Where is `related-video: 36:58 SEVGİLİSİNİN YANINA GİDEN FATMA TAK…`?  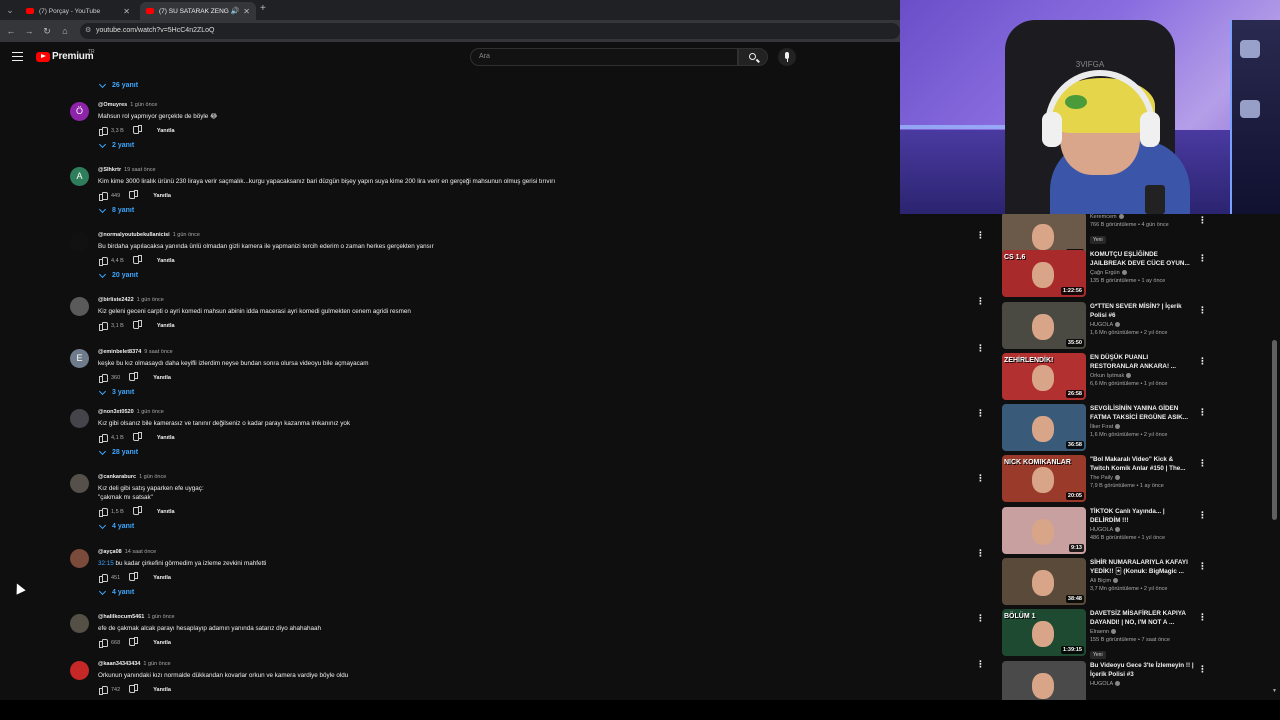
related-video: 36:58 SEVGİLİSİNİN YANINA GİDEN FATMA TAK… is located at coordinates (1090, 429).